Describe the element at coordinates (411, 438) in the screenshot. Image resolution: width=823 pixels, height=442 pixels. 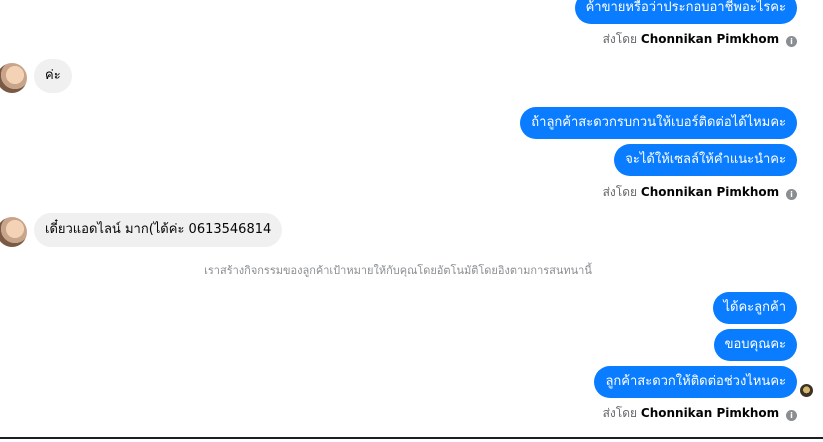
I see `divider` at that location.